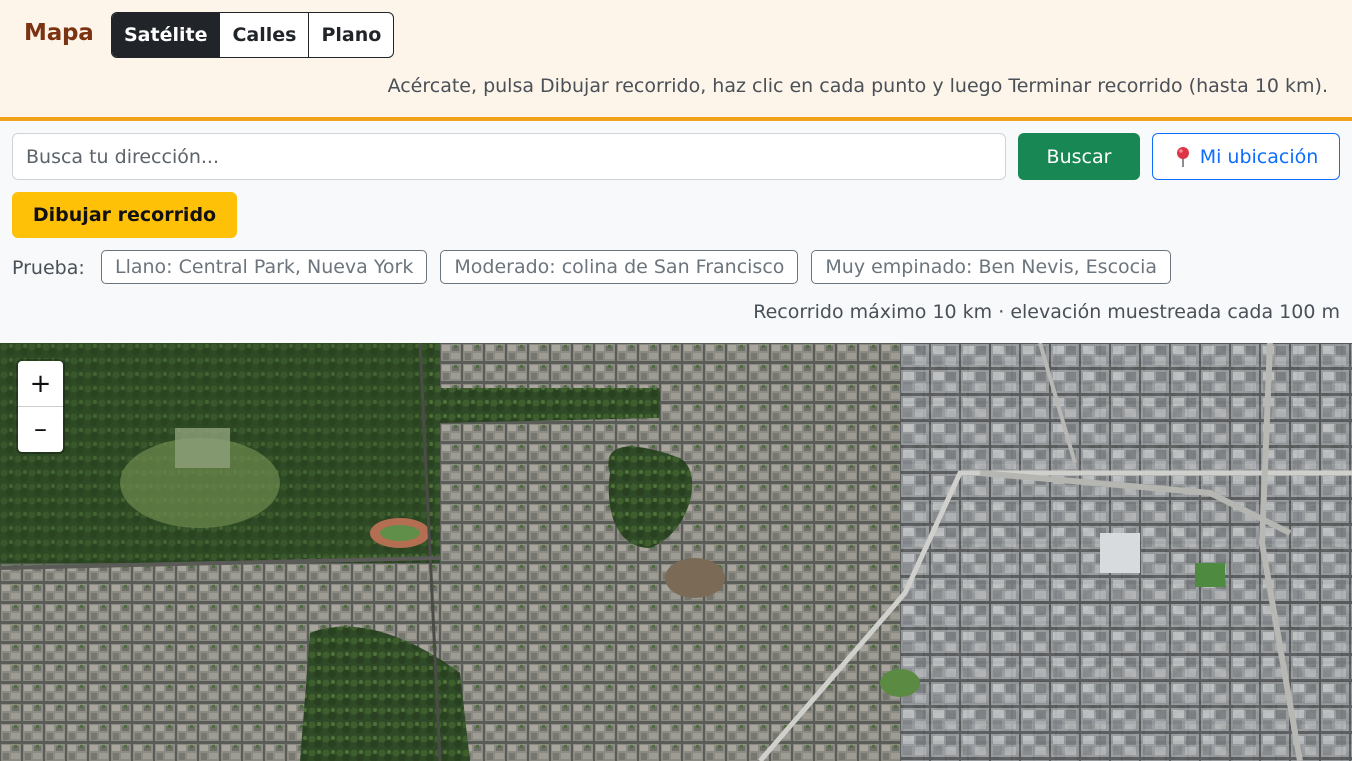 Image resolution: width=1352 pixels, height=761 pixels. I want to click on zoom-out-button: –, so click(40, 428).